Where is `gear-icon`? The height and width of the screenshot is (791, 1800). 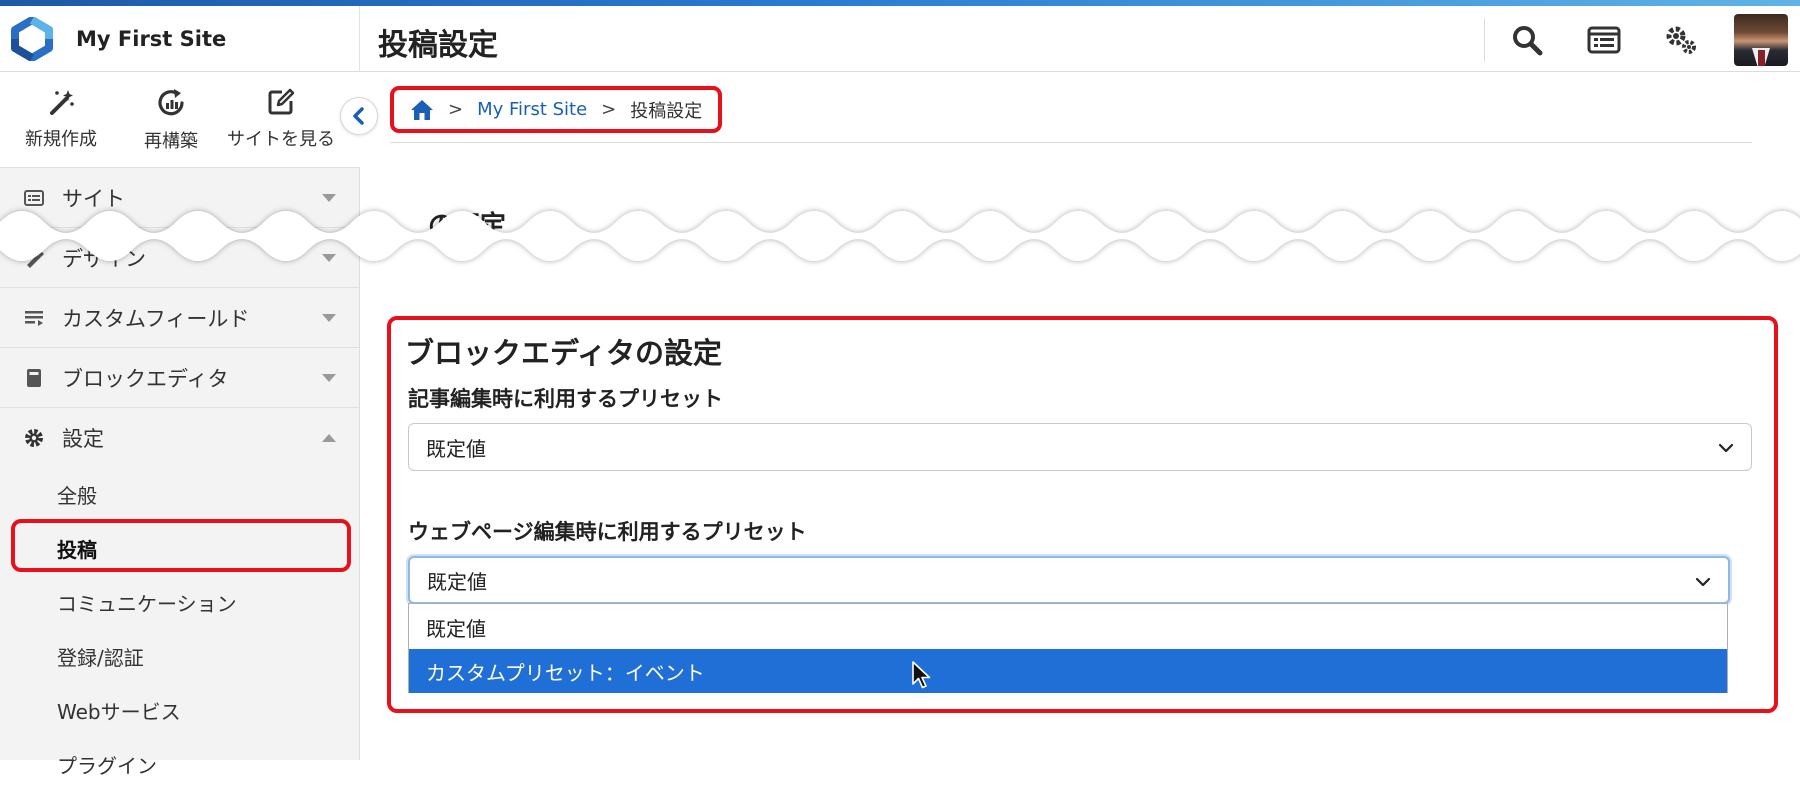 gear-icon is located at coordinates (34, 438).